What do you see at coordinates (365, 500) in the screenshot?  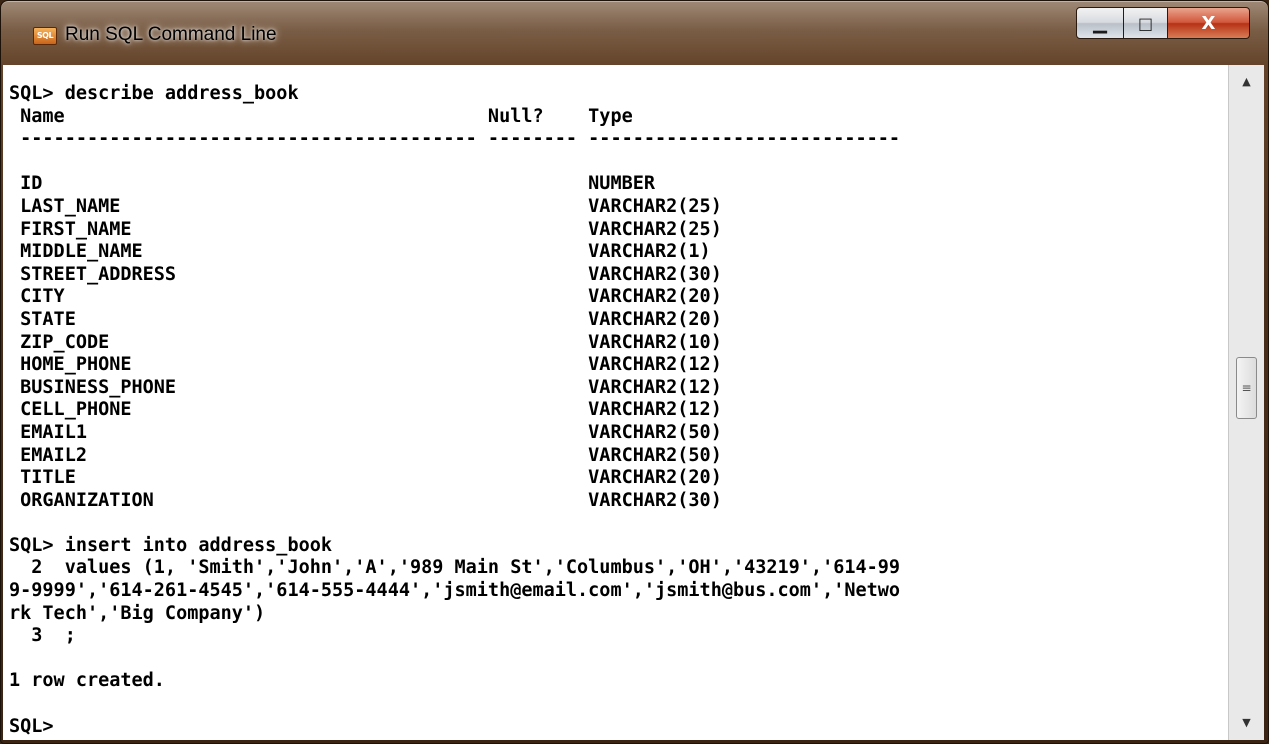 I see `table-row: ORGANIZATION VARCHAR2(30)` at bounding box center [365, 500].